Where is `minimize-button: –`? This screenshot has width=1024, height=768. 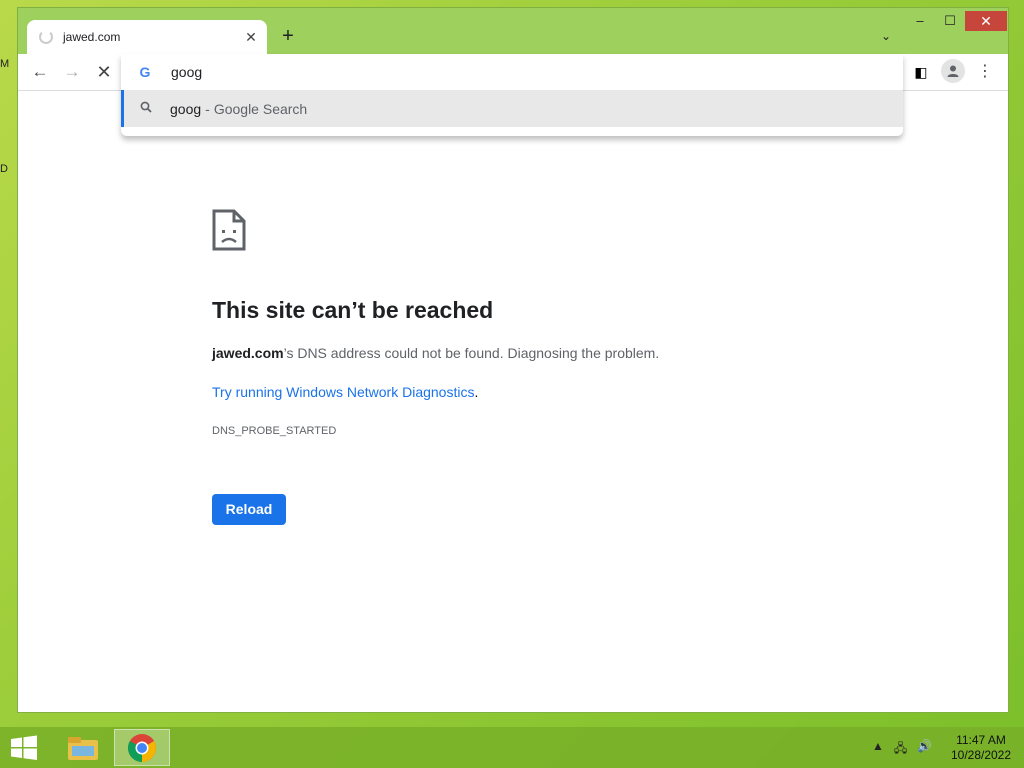
minimize-button: – is located at coordinates (920, 21).